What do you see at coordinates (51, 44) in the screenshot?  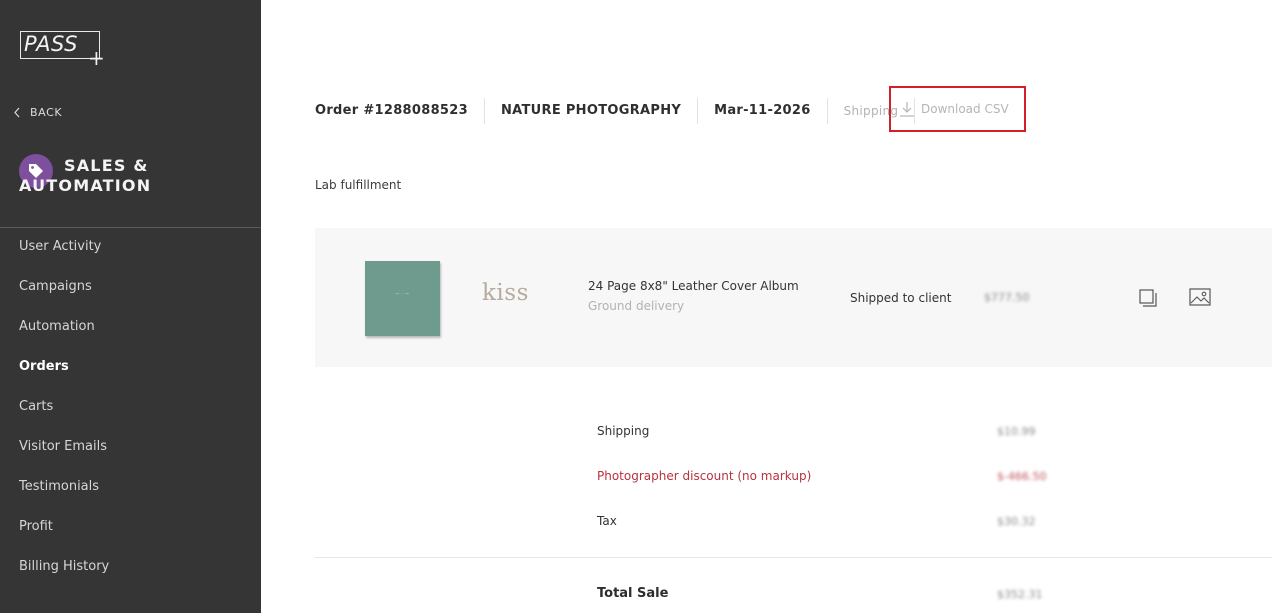 I see `logo-text: PASS` at bounding box center [51, 44].